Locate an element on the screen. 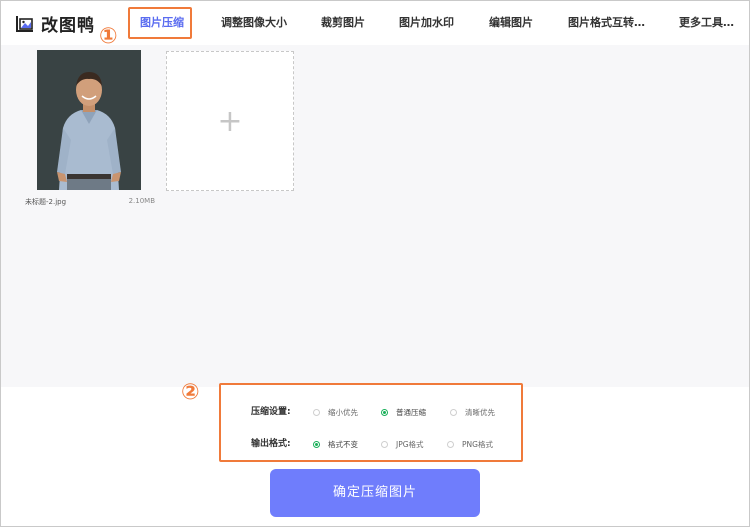  option-png-format: PNG格式 is located at coordinates (470, 444).